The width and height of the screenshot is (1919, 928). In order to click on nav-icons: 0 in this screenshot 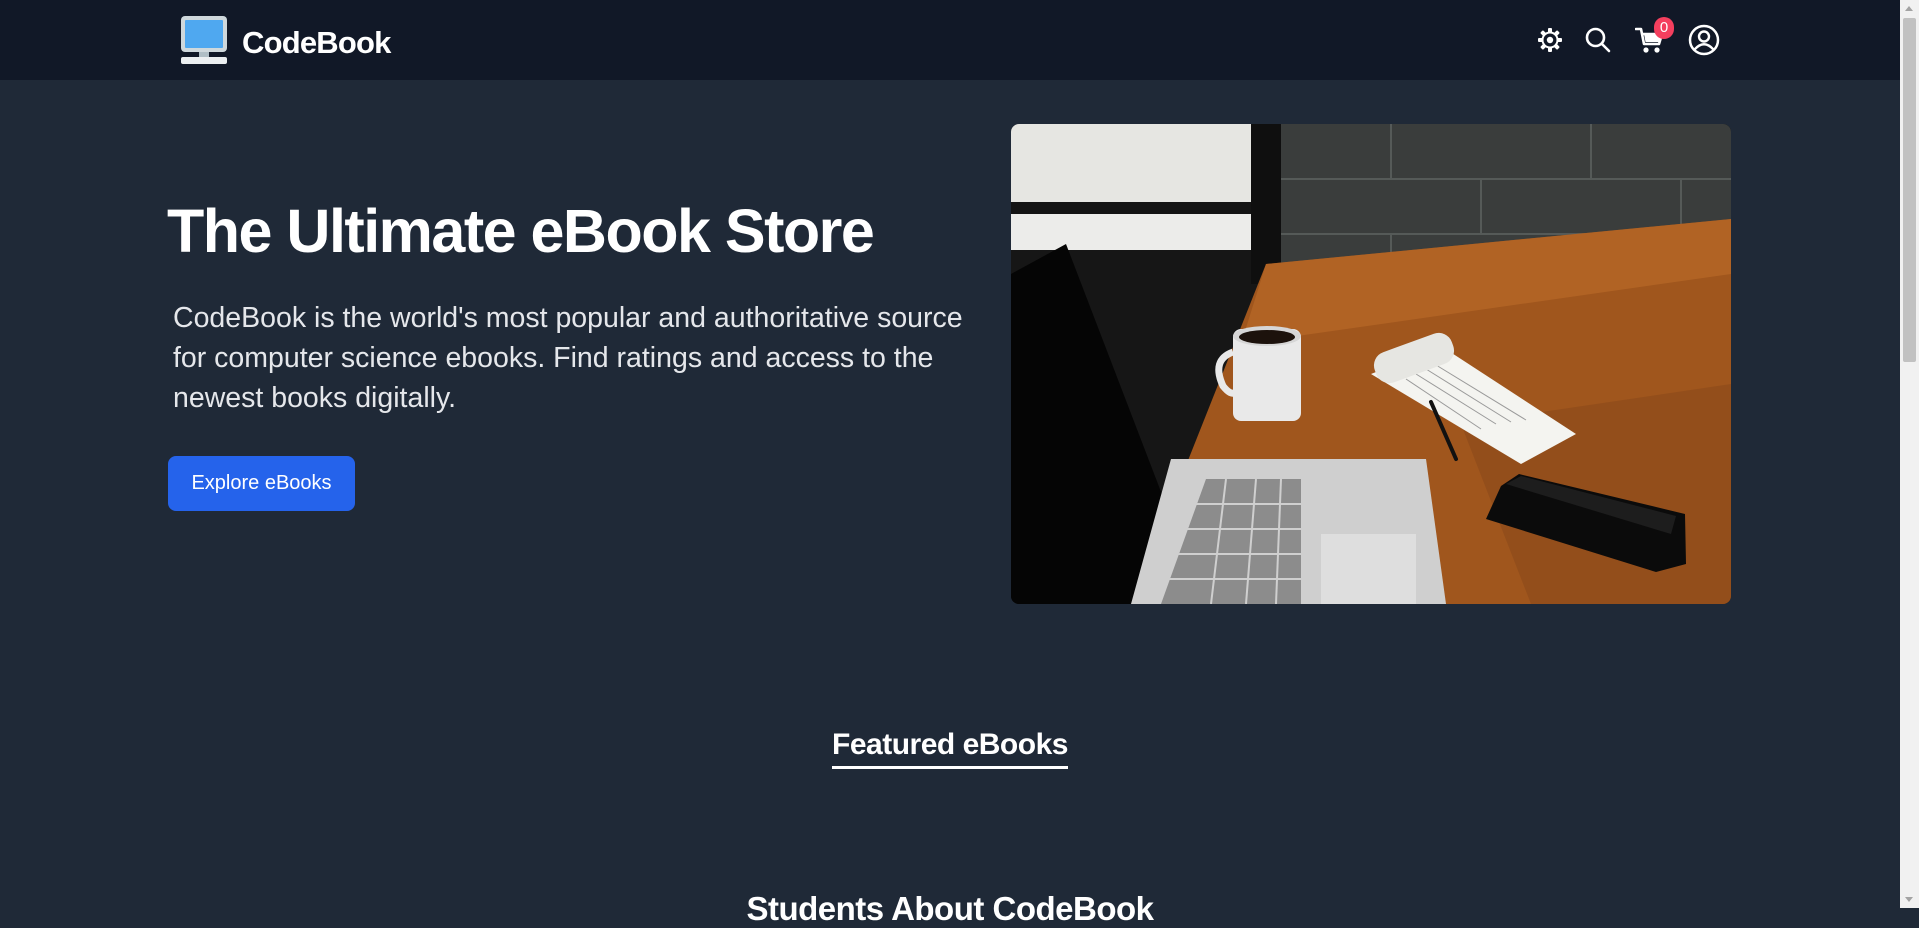, I will do `click(1630, 38)`.